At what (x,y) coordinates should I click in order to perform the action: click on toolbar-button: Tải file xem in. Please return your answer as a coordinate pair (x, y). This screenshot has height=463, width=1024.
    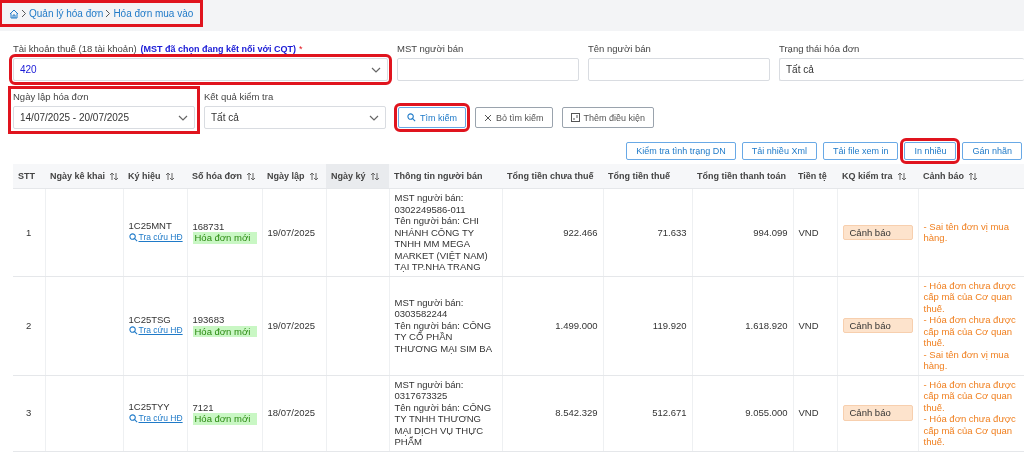
    Looking at the image, I should click on (860, 151).